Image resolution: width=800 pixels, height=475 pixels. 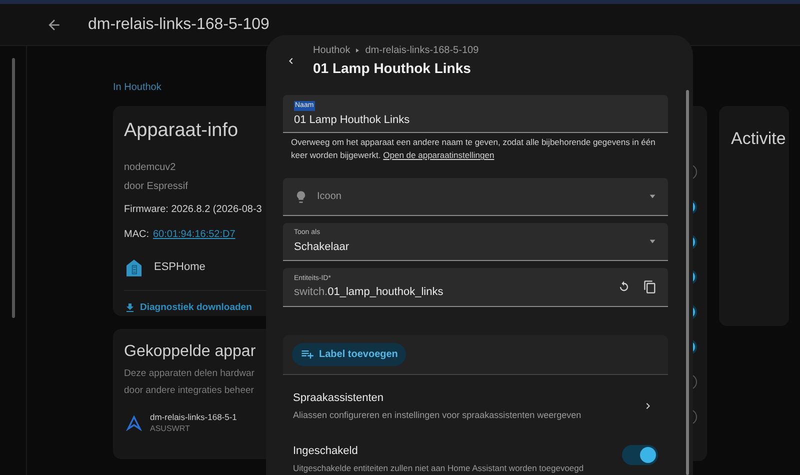 What do you see at coordinates (422, 50) in the screenshot?
I see `breadcrumb-item: dm-relais-links-168-5-109` at bounding box center [422, 50].